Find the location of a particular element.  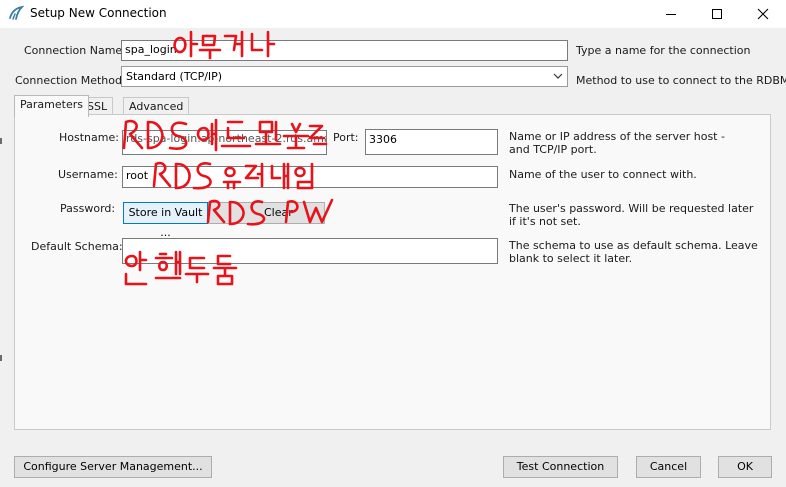

chevron-down-icon is located at coordinates (558, 76).